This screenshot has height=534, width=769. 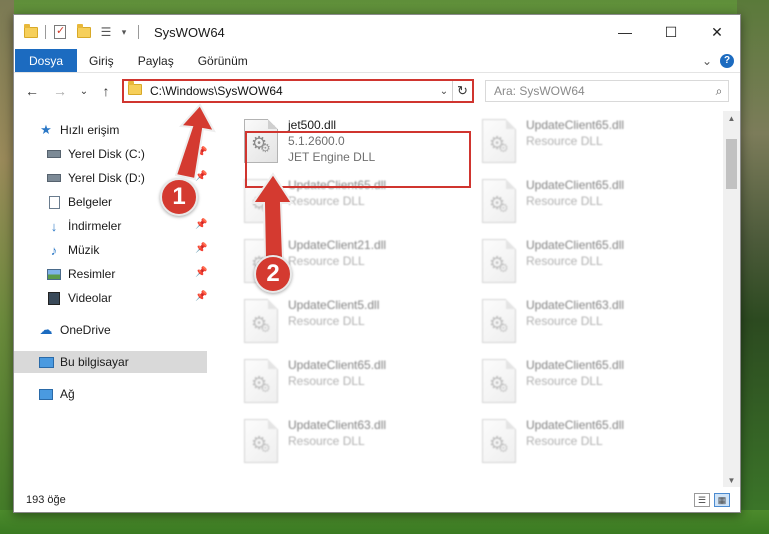 I want to click on window-controls: — ☐ ✕, so click(x=671, y=32).